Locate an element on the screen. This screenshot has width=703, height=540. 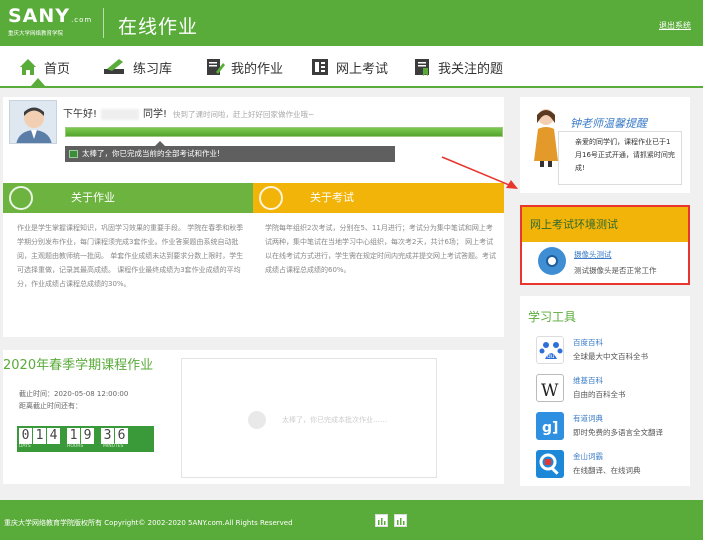
greeting-suffix: 同学! is located at coordinates (155, 114).